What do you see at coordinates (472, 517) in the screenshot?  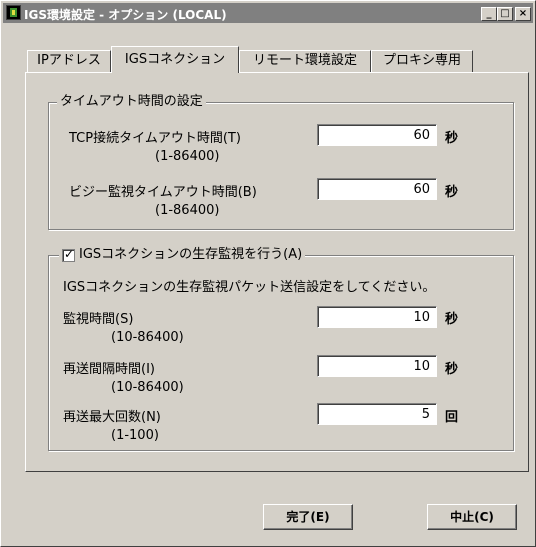 I see `cancel-button: 中止(C)` at bounding box center [472, 517].